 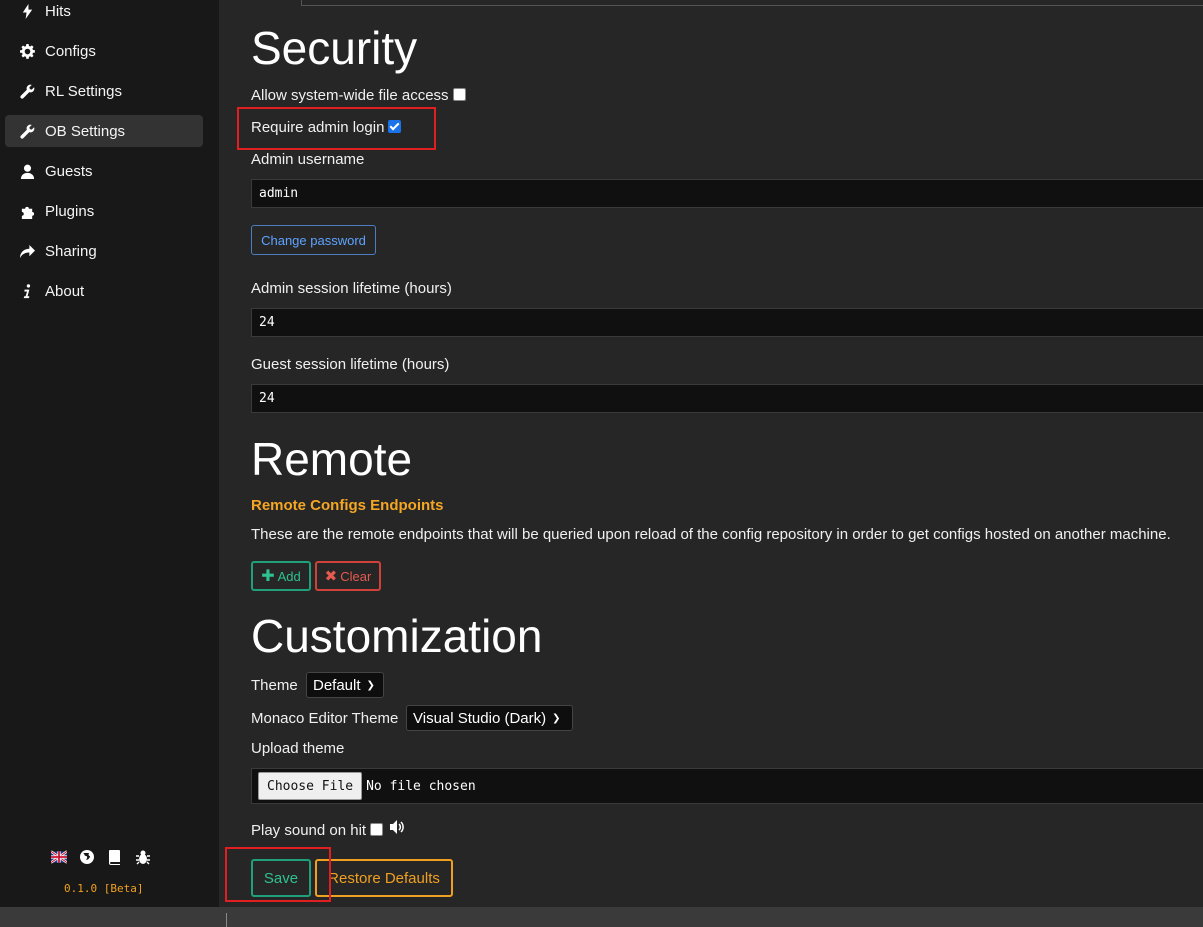 What do you see at coordinates (27, 251) in the screenshot?
I see `share-icon` at bounding box center [27, 251].